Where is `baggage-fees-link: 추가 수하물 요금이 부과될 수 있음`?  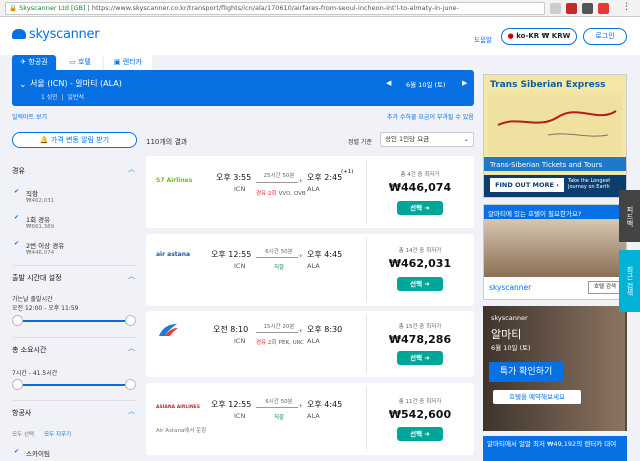 baggage-fees-link: 추가 수하물 요금이 부과될 수 있음 is located at coordinates (430, 116).